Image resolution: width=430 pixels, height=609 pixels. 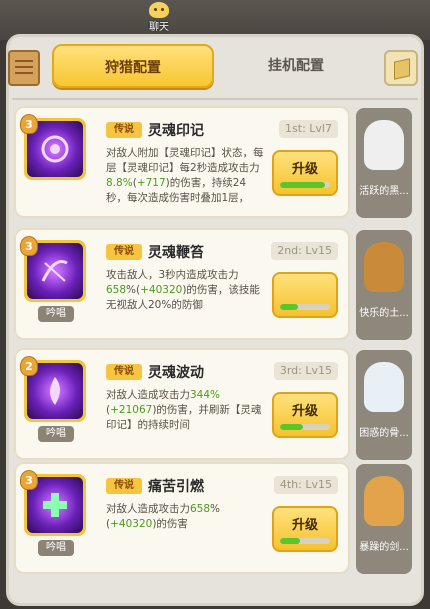 What do you see at coordinates (308, 129) in the screenshot?
I see `skill-level: 1st: Lvl7` at bounding box center [308, 129].